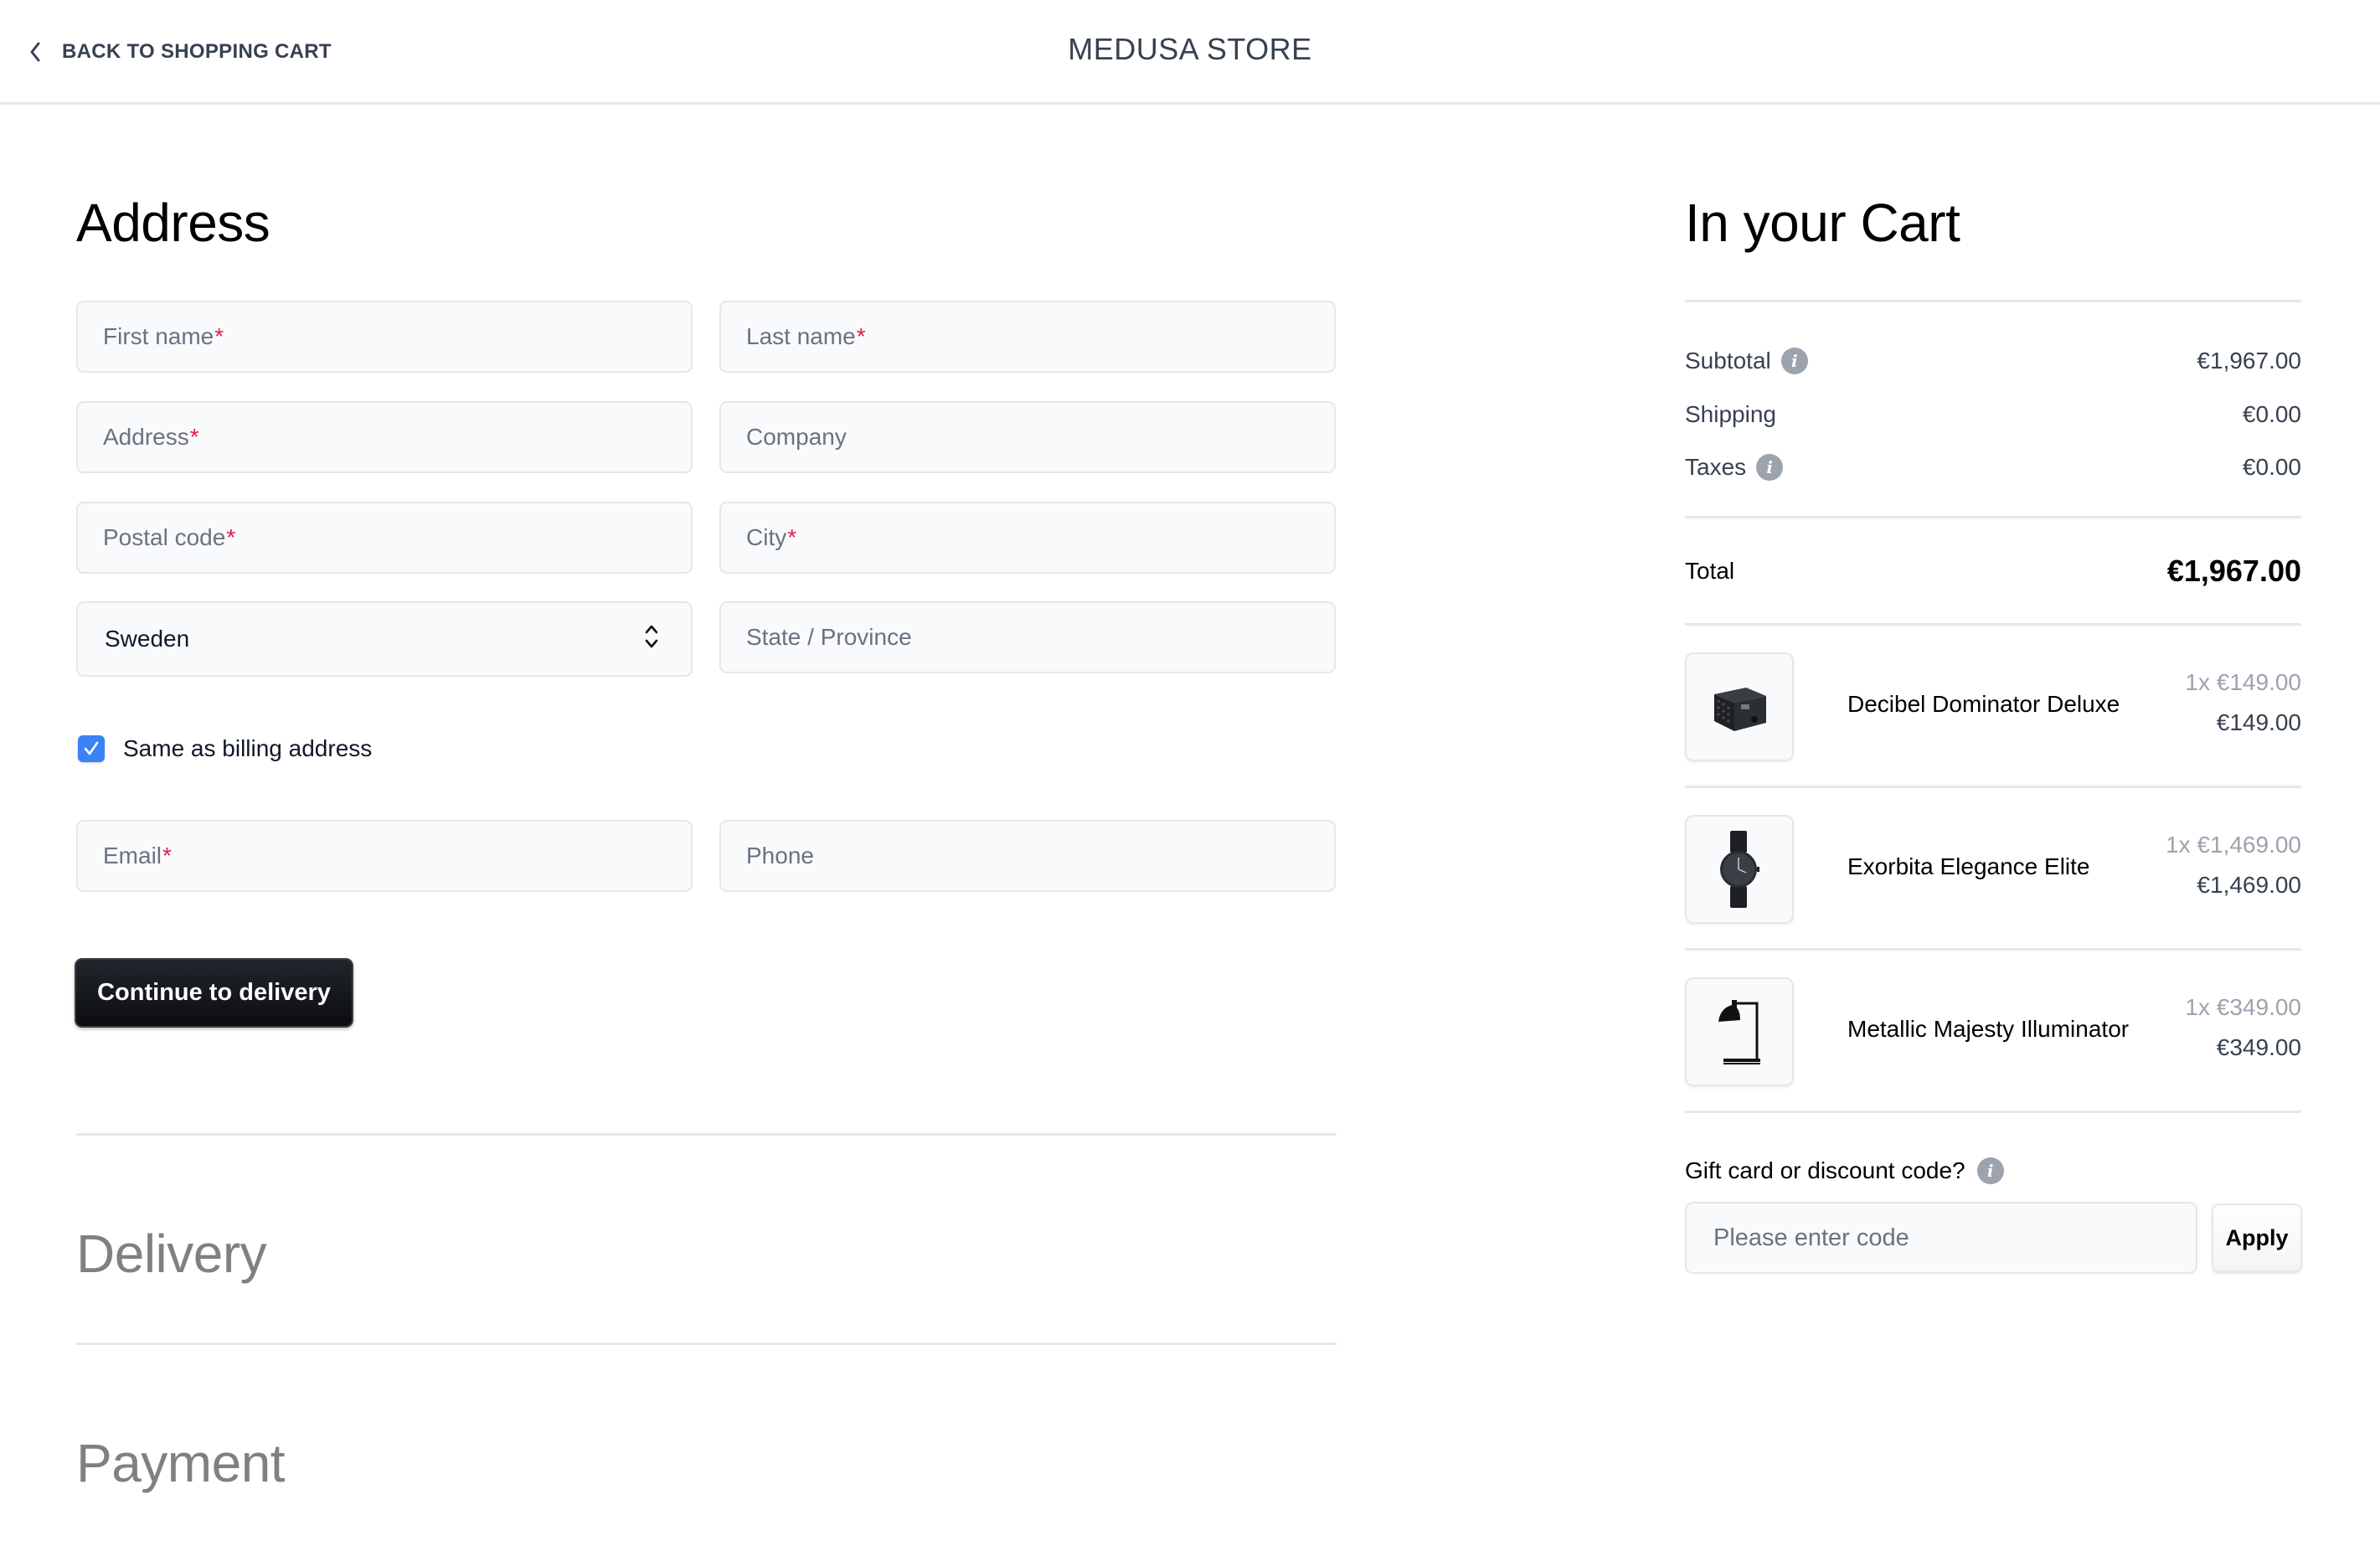 Image resolution: width=2380 pixels, height=1541 pixels. Describe the element at coordinates (132, 855) in the screenshot. I see `email-placeholder: Email` at that location.